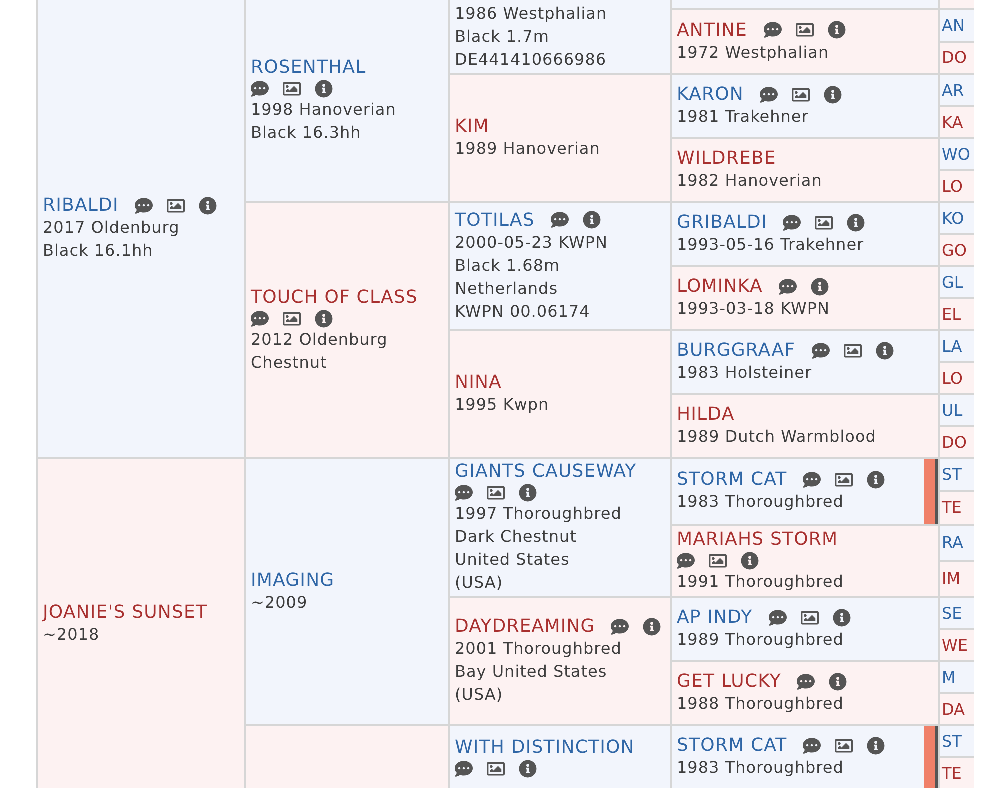  Describe the element at coordinates (736, 350) in the screenshot. I see `horse-name-link: BURGGRAAF` at that location.